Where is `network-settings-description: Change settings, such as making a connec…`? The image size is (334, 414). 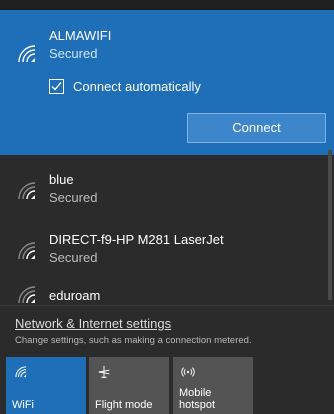
network-settings-description: Change settings, such as making a connec… is located at coordinates (133, 340).